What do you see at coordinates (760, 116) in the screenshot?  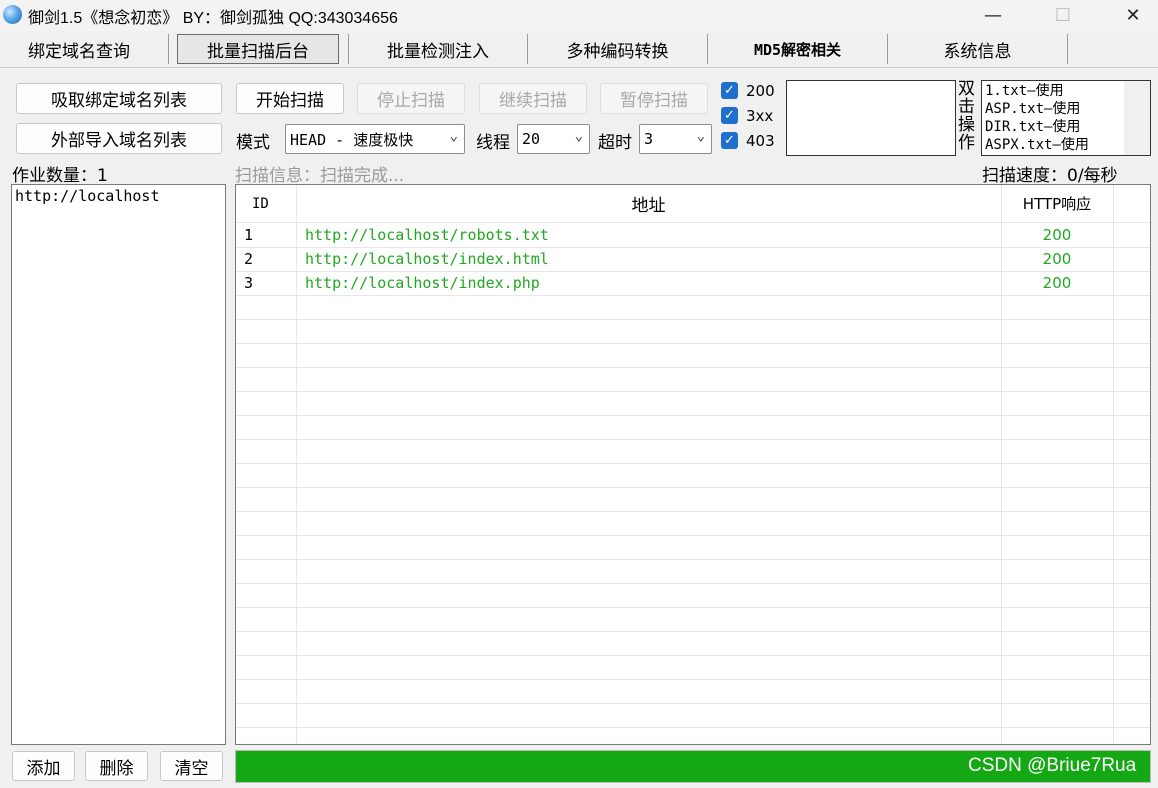 I see `checkbox-3xx-label: 3xx` at bounding box center [760, 116].